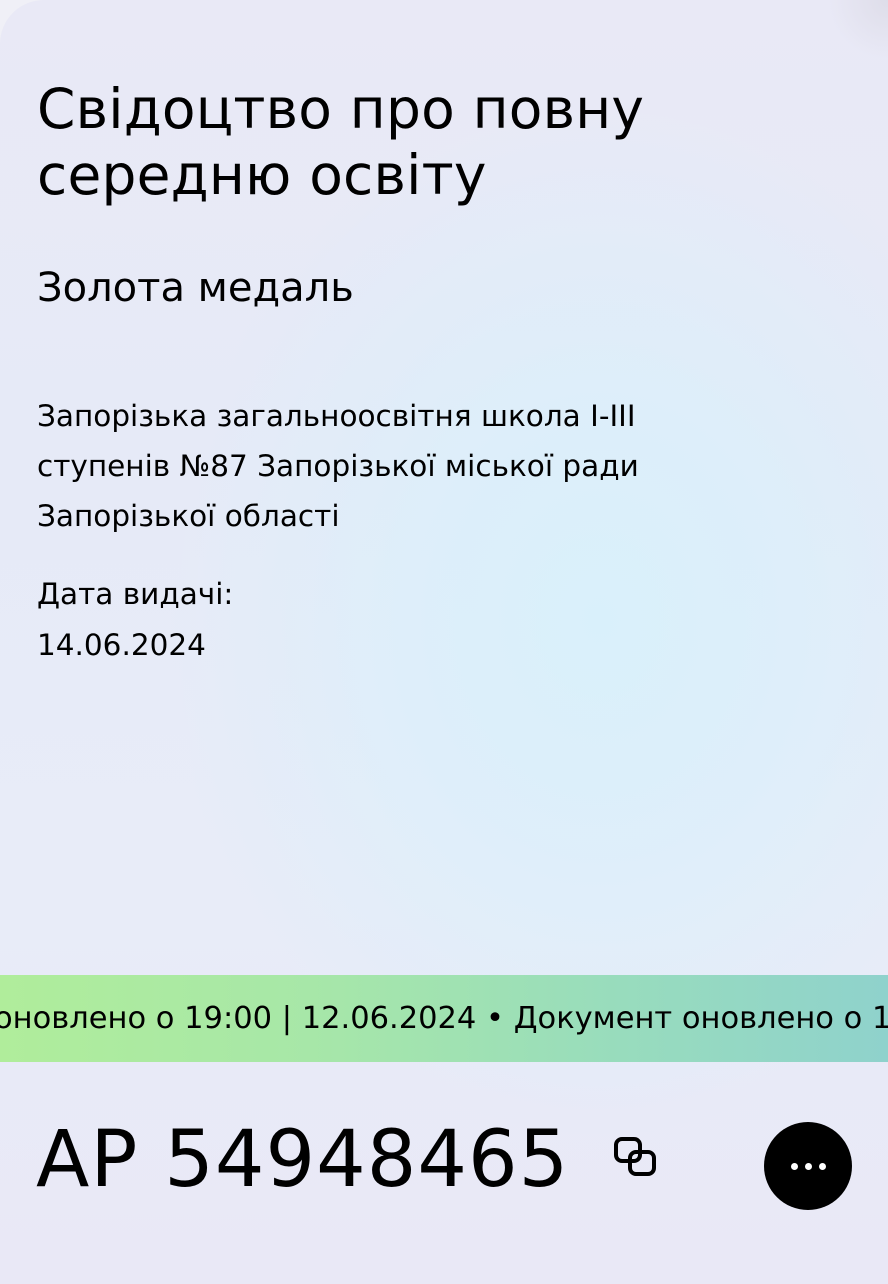 The width and height of the screenshot is (888, 1284). Describe the element at coordinates (341, 142) in the screenshot. I see `document-title: Свідоцтво про повну середню освіту` at that location.